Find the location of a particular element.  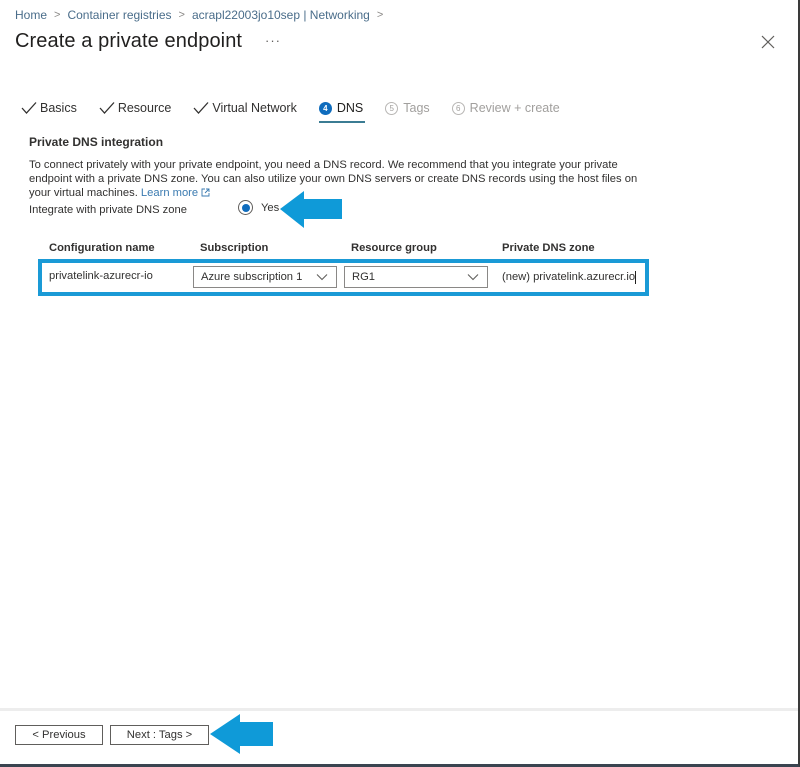

next-tags-button: Next : Tags > is located at coordinates (159, 735).